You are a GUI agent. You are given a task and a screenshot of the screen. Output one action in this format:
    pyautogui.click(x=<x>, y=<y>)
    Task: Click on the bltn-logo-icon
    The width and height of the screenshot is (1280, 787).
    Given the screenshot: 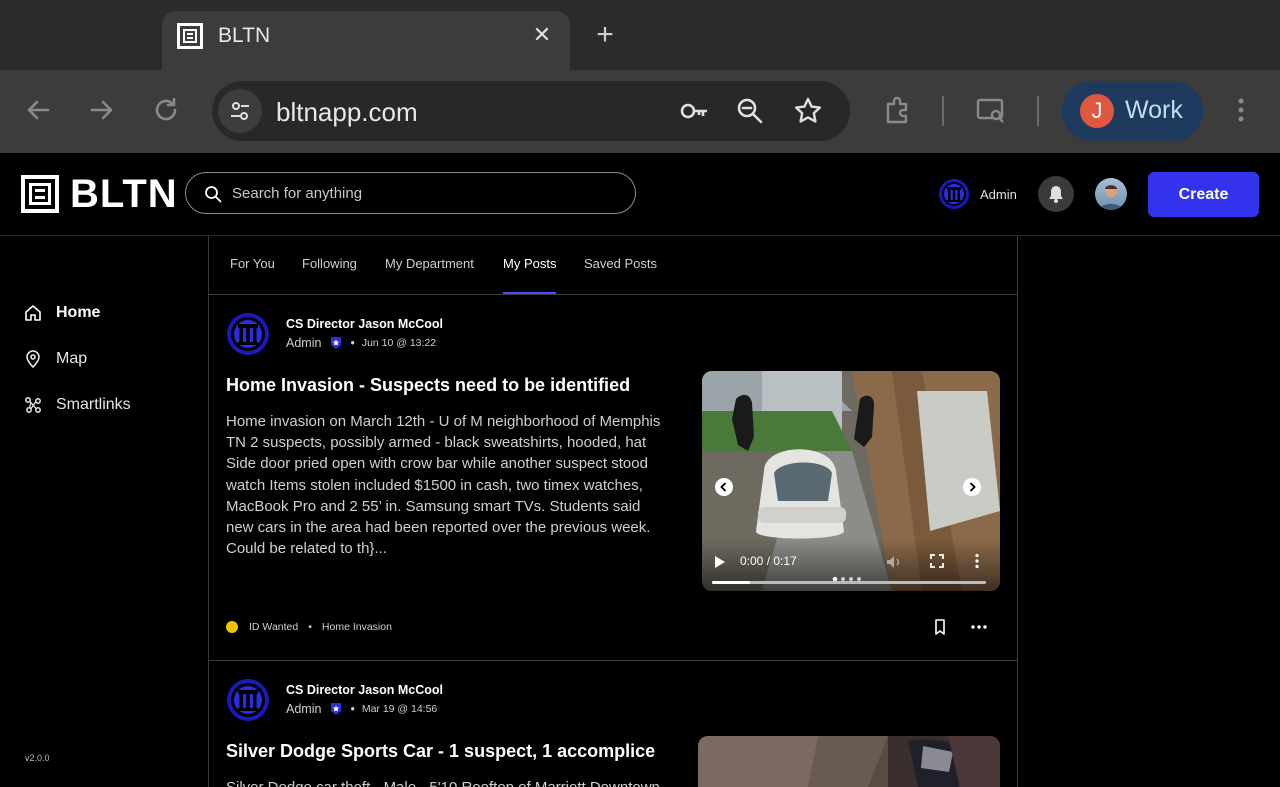 What is the action you would take?
    pyautogui.click(x=40, y=194)
    